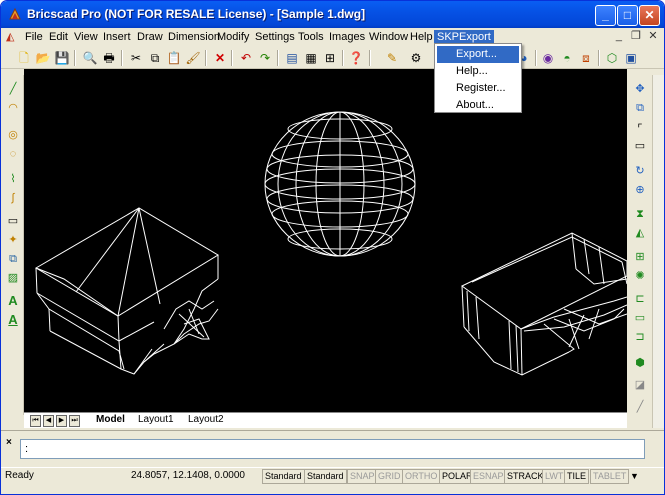 The image size is (665, 495). I want to click on status-lwt: LWT, so click(554, 476).